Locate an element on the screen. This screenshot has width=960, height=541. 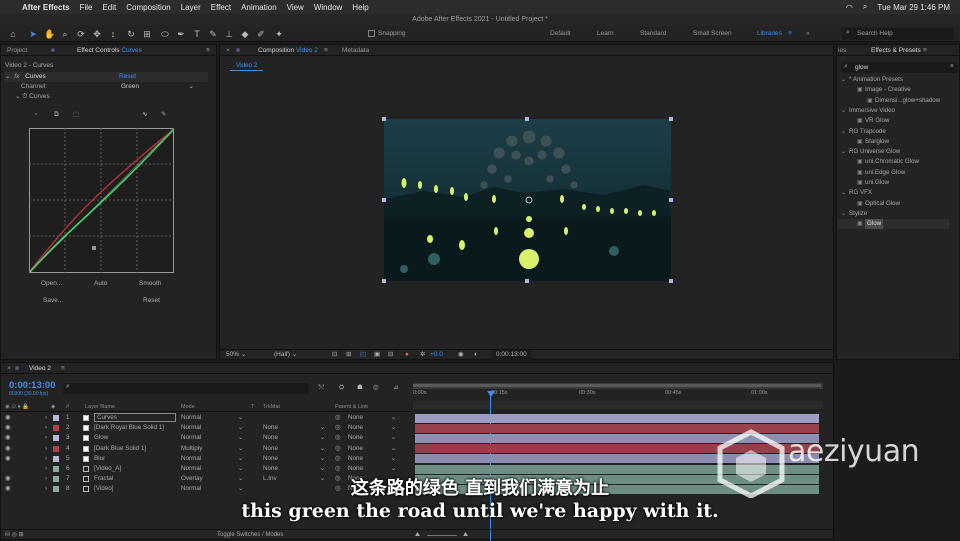
comp-flow-icon: ⤲ is located at coordinates (321, 388).